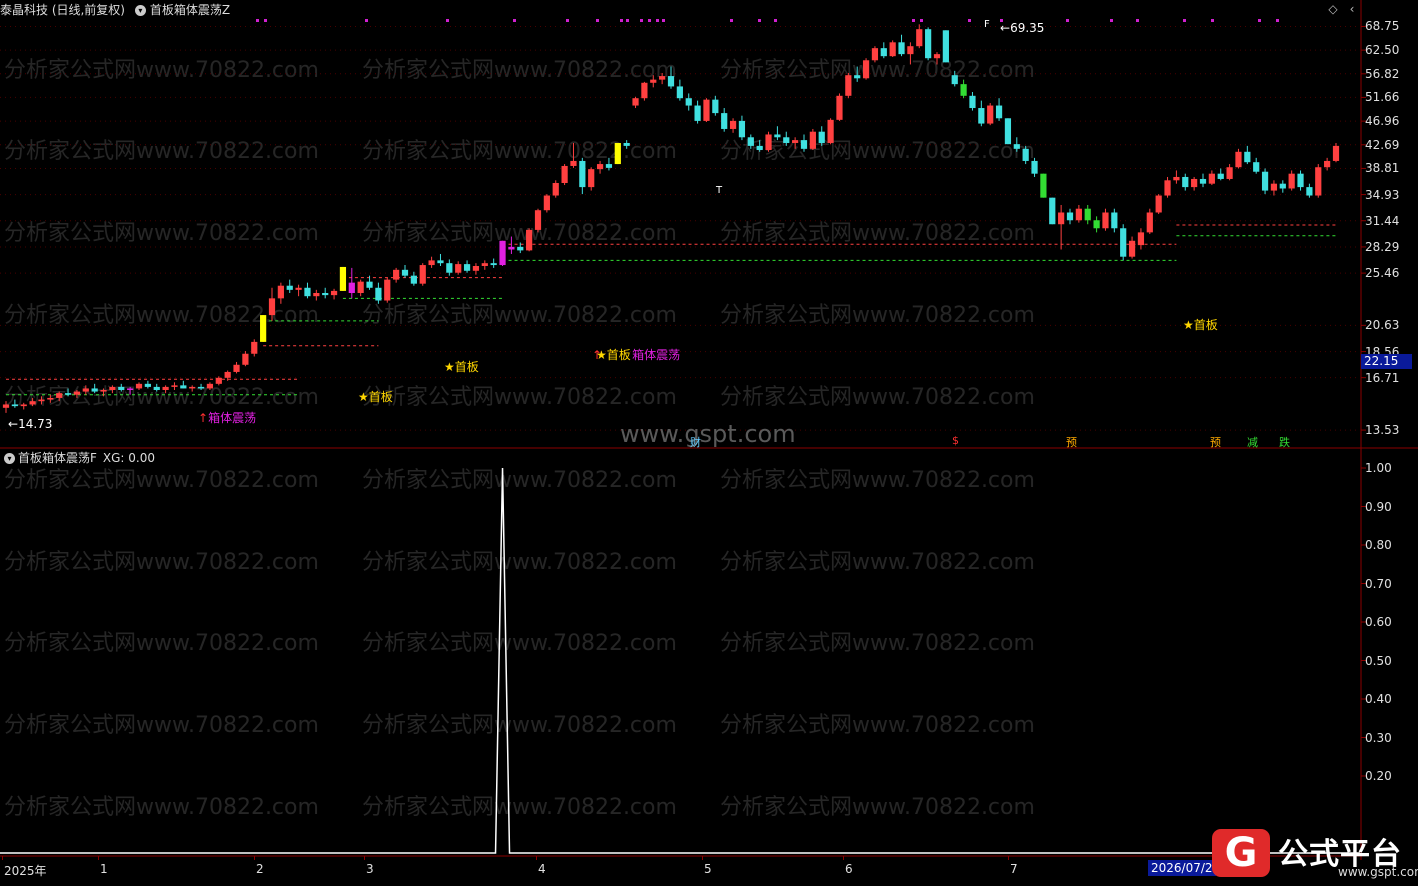 The height and width of the screenshot is (886, 1418). What do you see at coordinates (104, 869) in the screenshot?
I see `time-axis-label: 1` at bounding box center [104, 869].